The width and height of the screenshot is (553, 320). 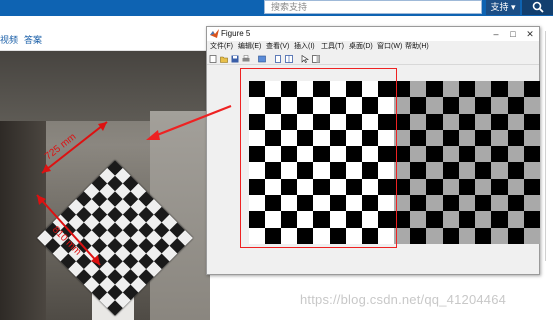 What do you see at coordinates (373, 7) in the screenshot?
I see `search-input: 搜索支持` at bounding box center [373, 7].